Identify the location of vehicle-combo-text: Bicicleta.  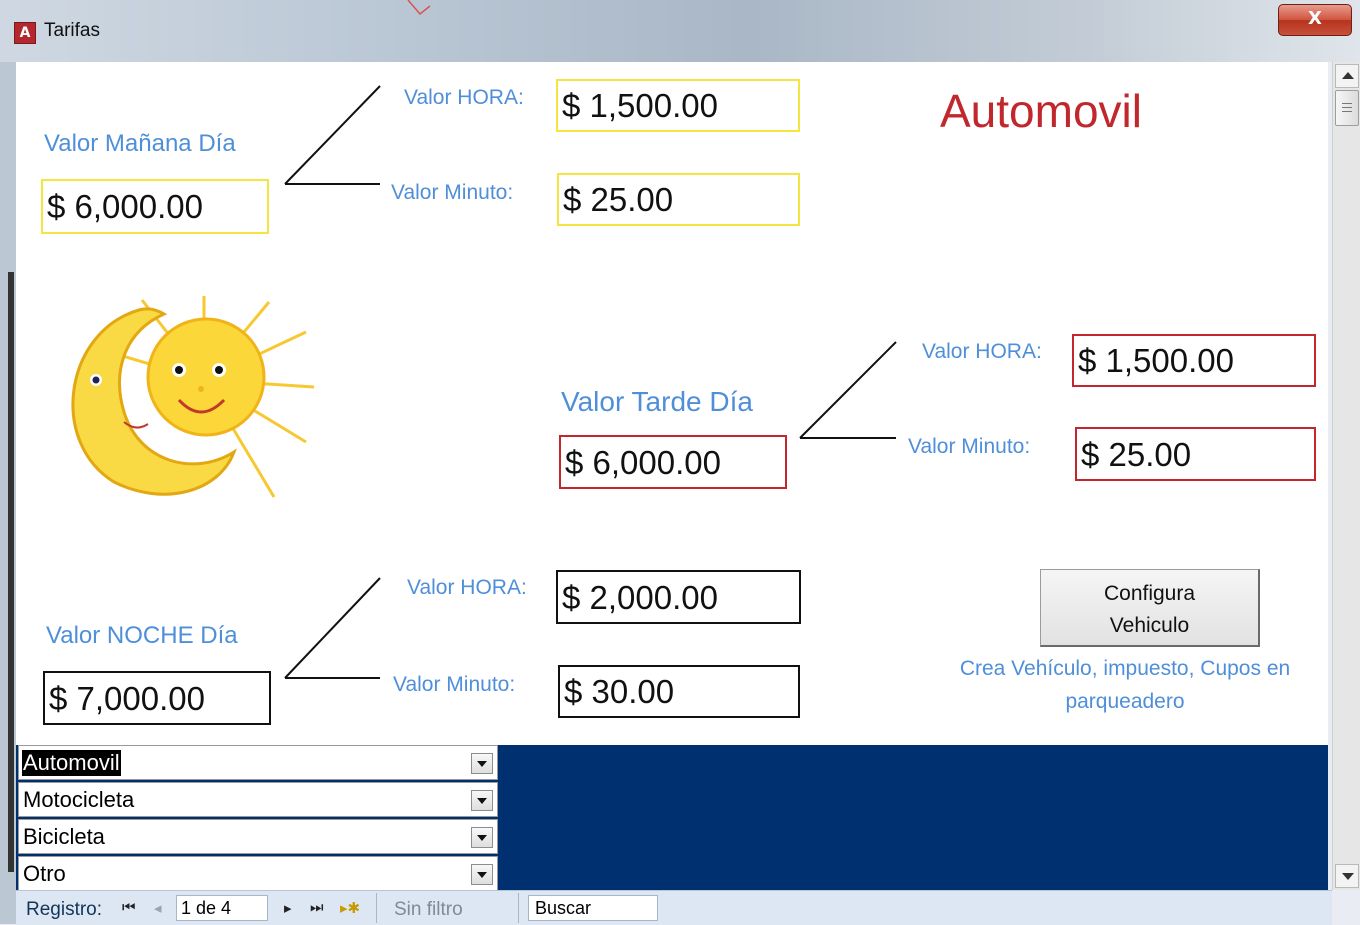
(64, 836).